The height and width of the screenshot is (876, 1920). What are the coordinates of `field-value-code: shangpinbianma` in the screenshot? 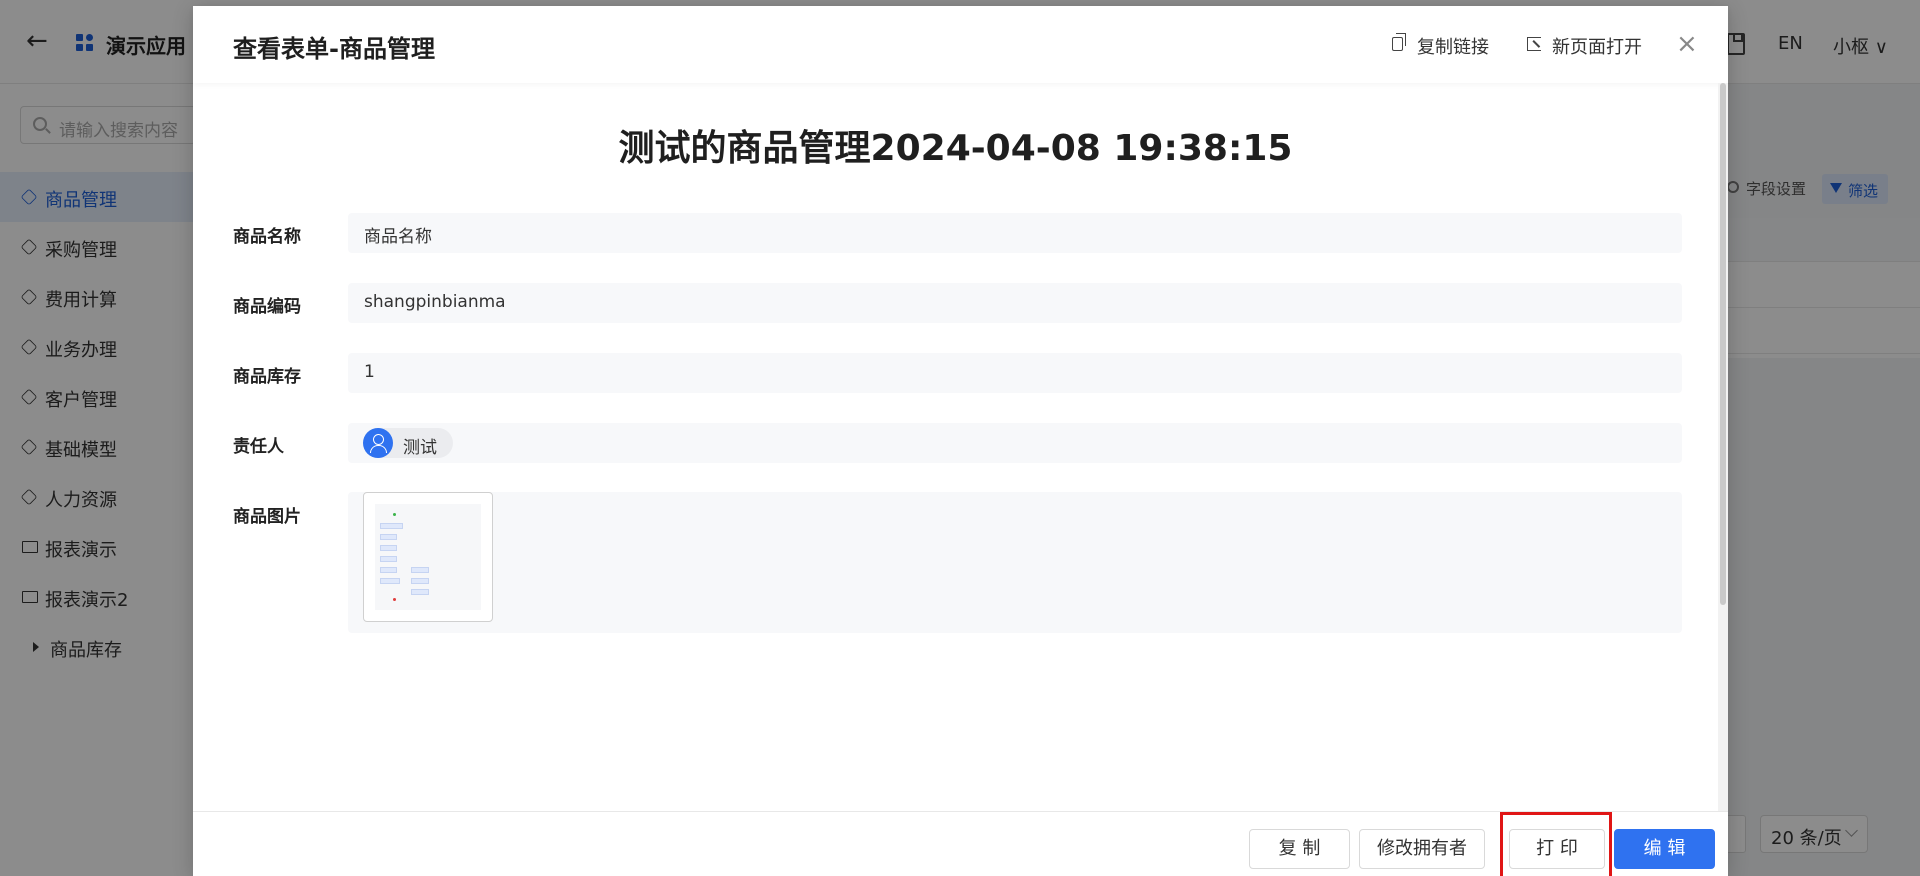 It's located at (1015, 303).